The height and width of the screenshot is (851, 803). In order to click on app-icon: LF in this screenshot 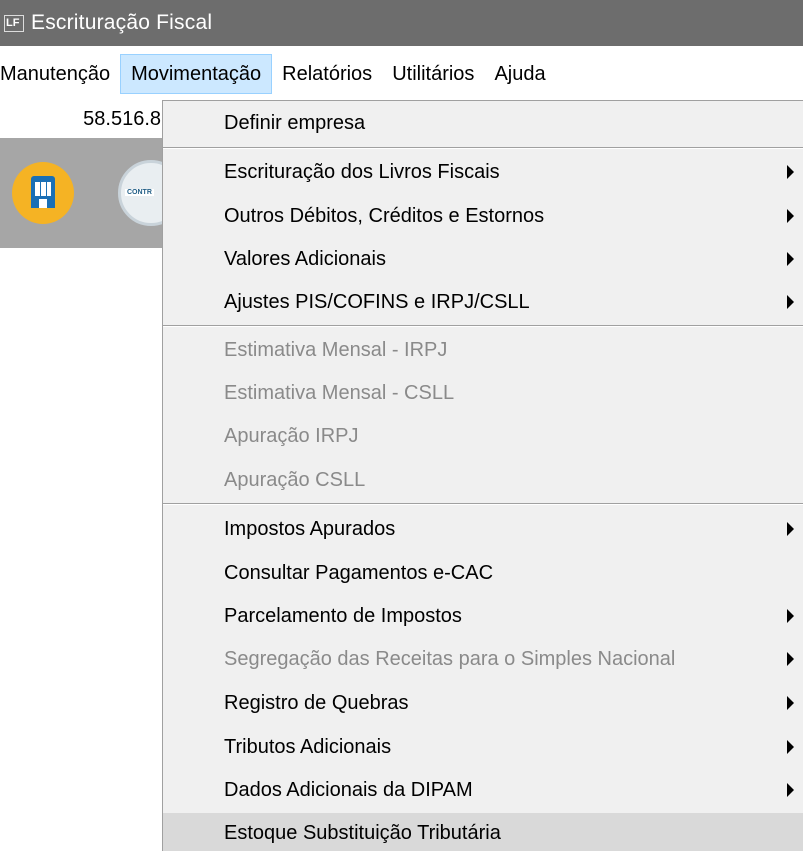, I will do `click(14, 23)`.